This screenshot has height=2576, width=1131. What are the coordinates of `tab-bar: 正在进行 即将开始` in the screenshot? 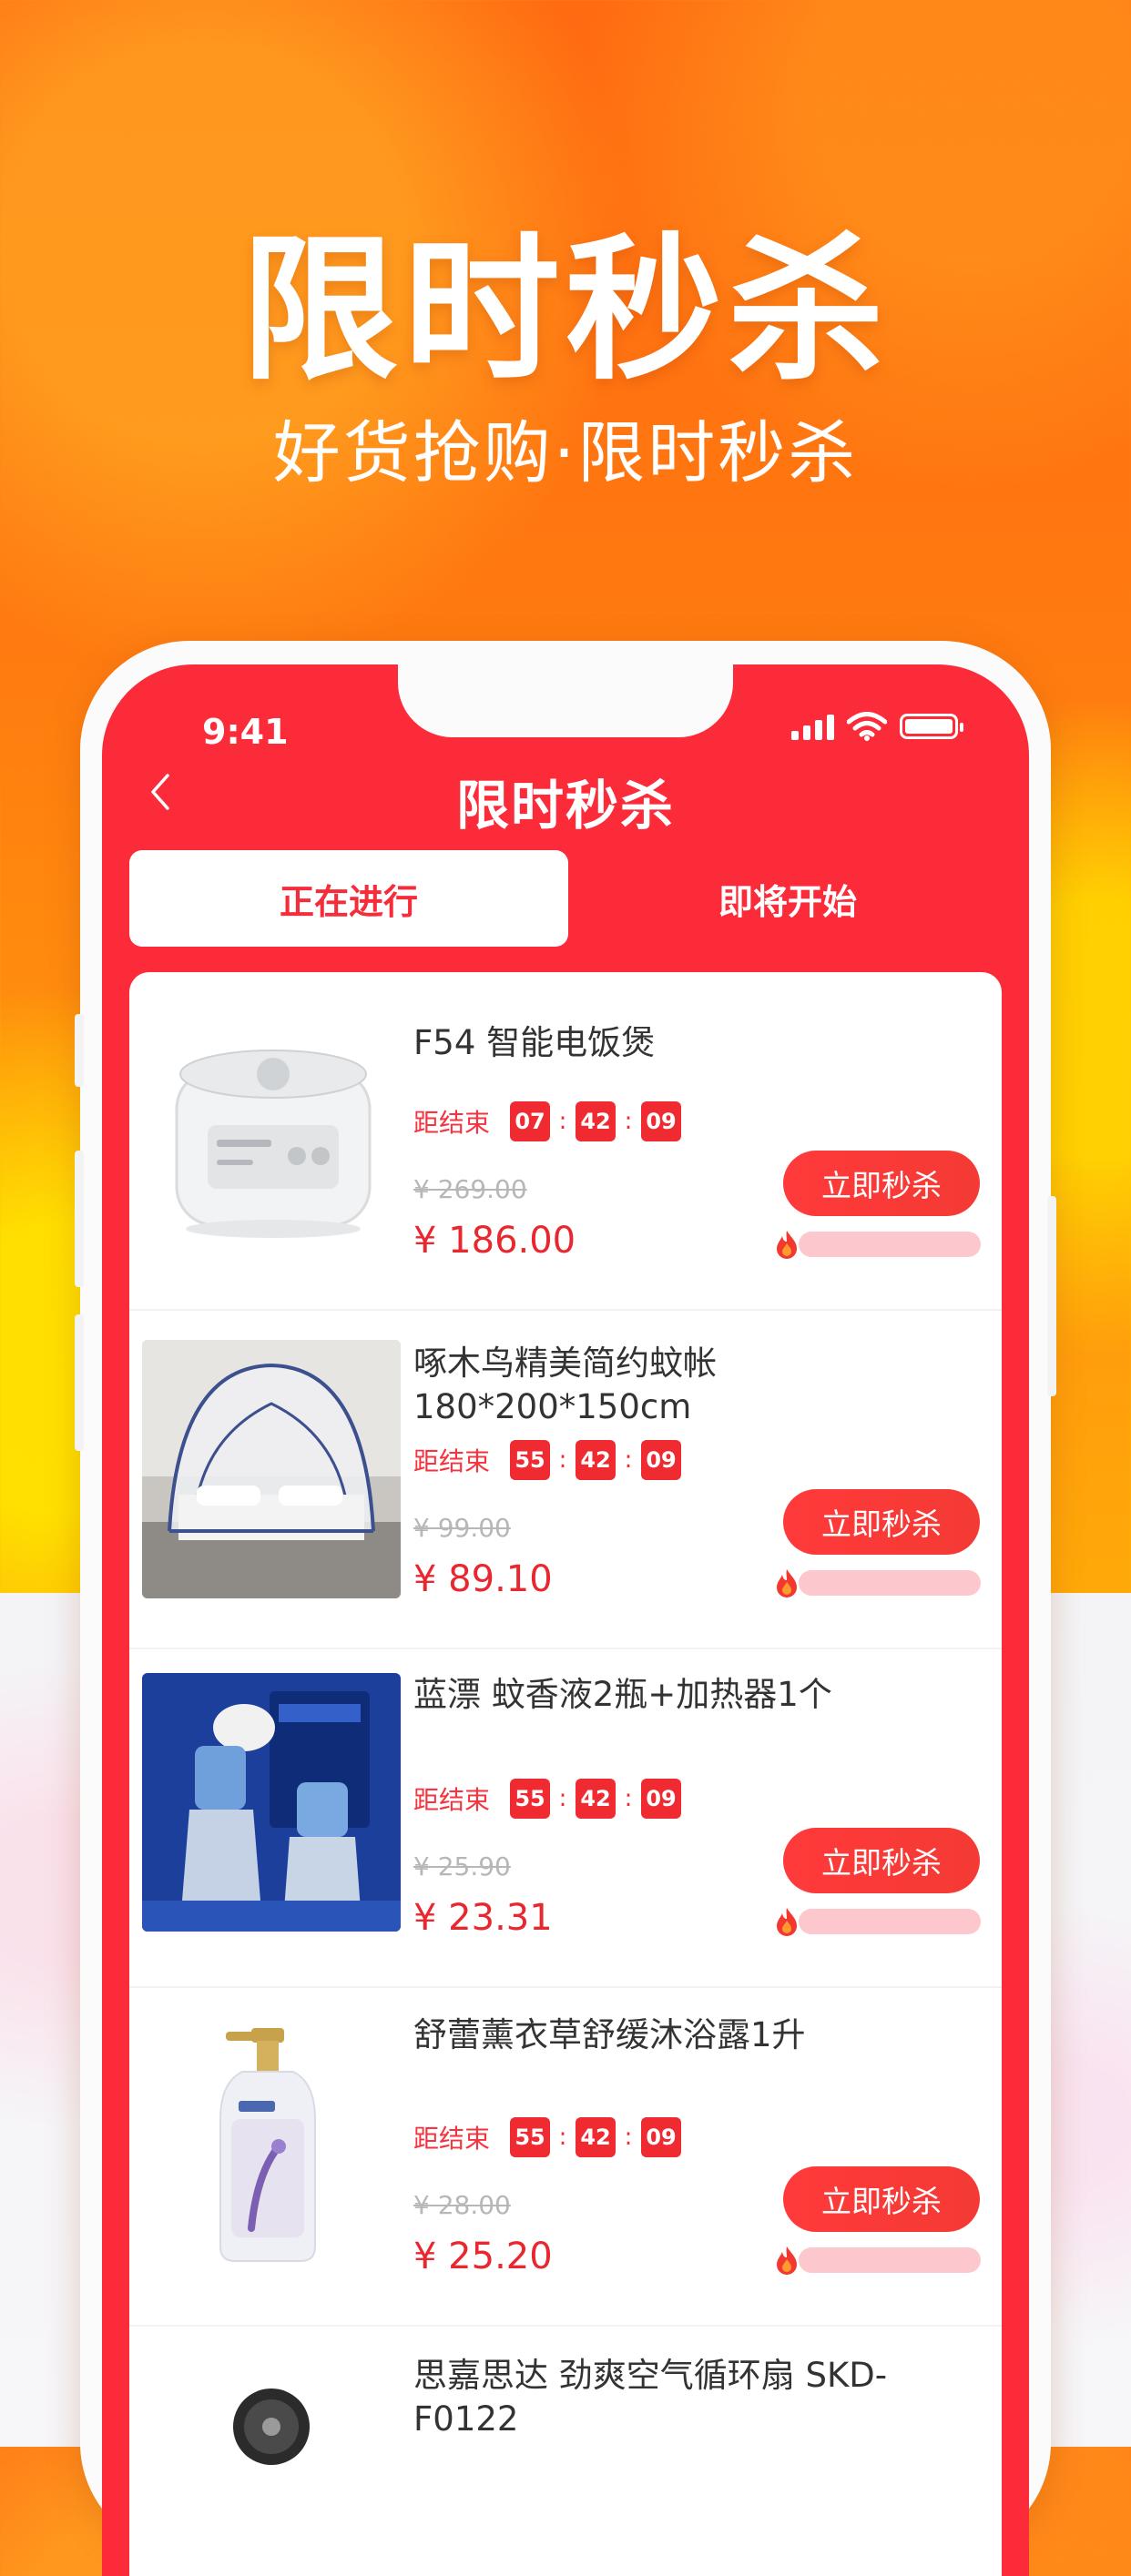 It's located at (566, 898).